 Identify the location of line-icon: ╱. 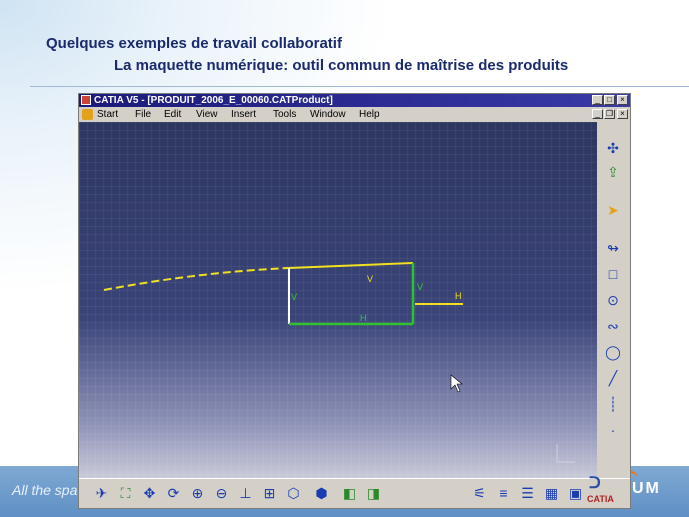
(613, 378).